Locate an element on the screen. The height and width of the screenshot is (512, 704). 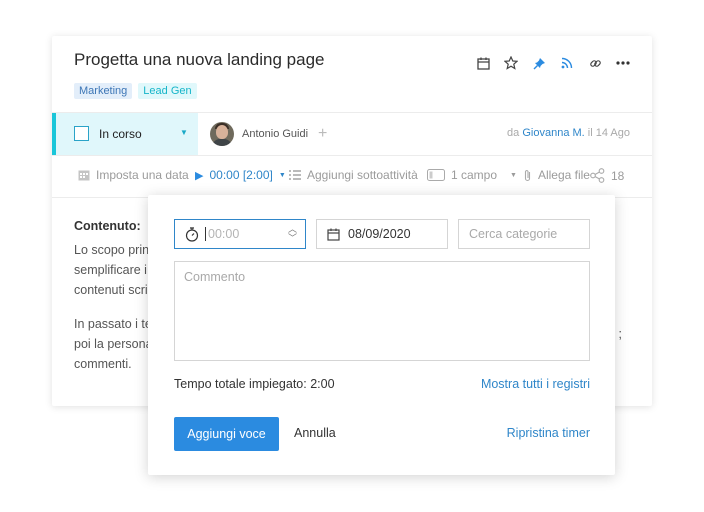
timer-label: 00:00 [2:00] is located at coordinates (241, 175).